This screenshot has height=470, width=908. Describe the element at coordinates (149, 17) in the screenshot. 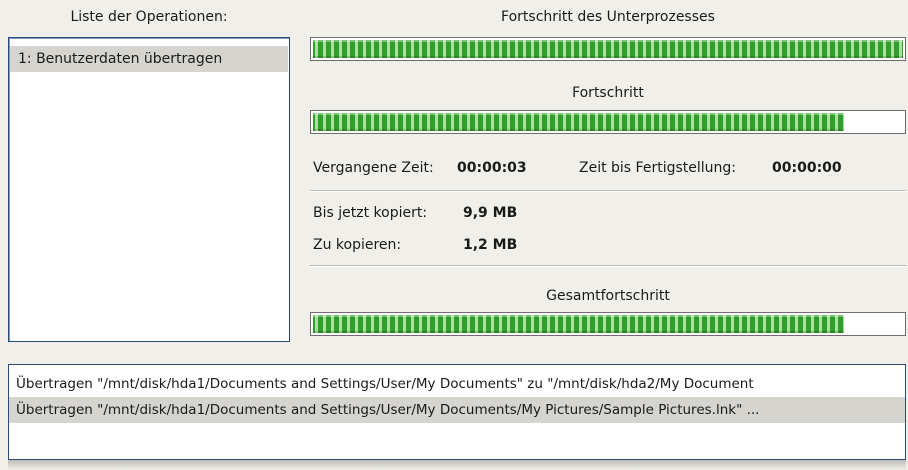

I see `operations-list-title: Liste der Operationen:` at that location.